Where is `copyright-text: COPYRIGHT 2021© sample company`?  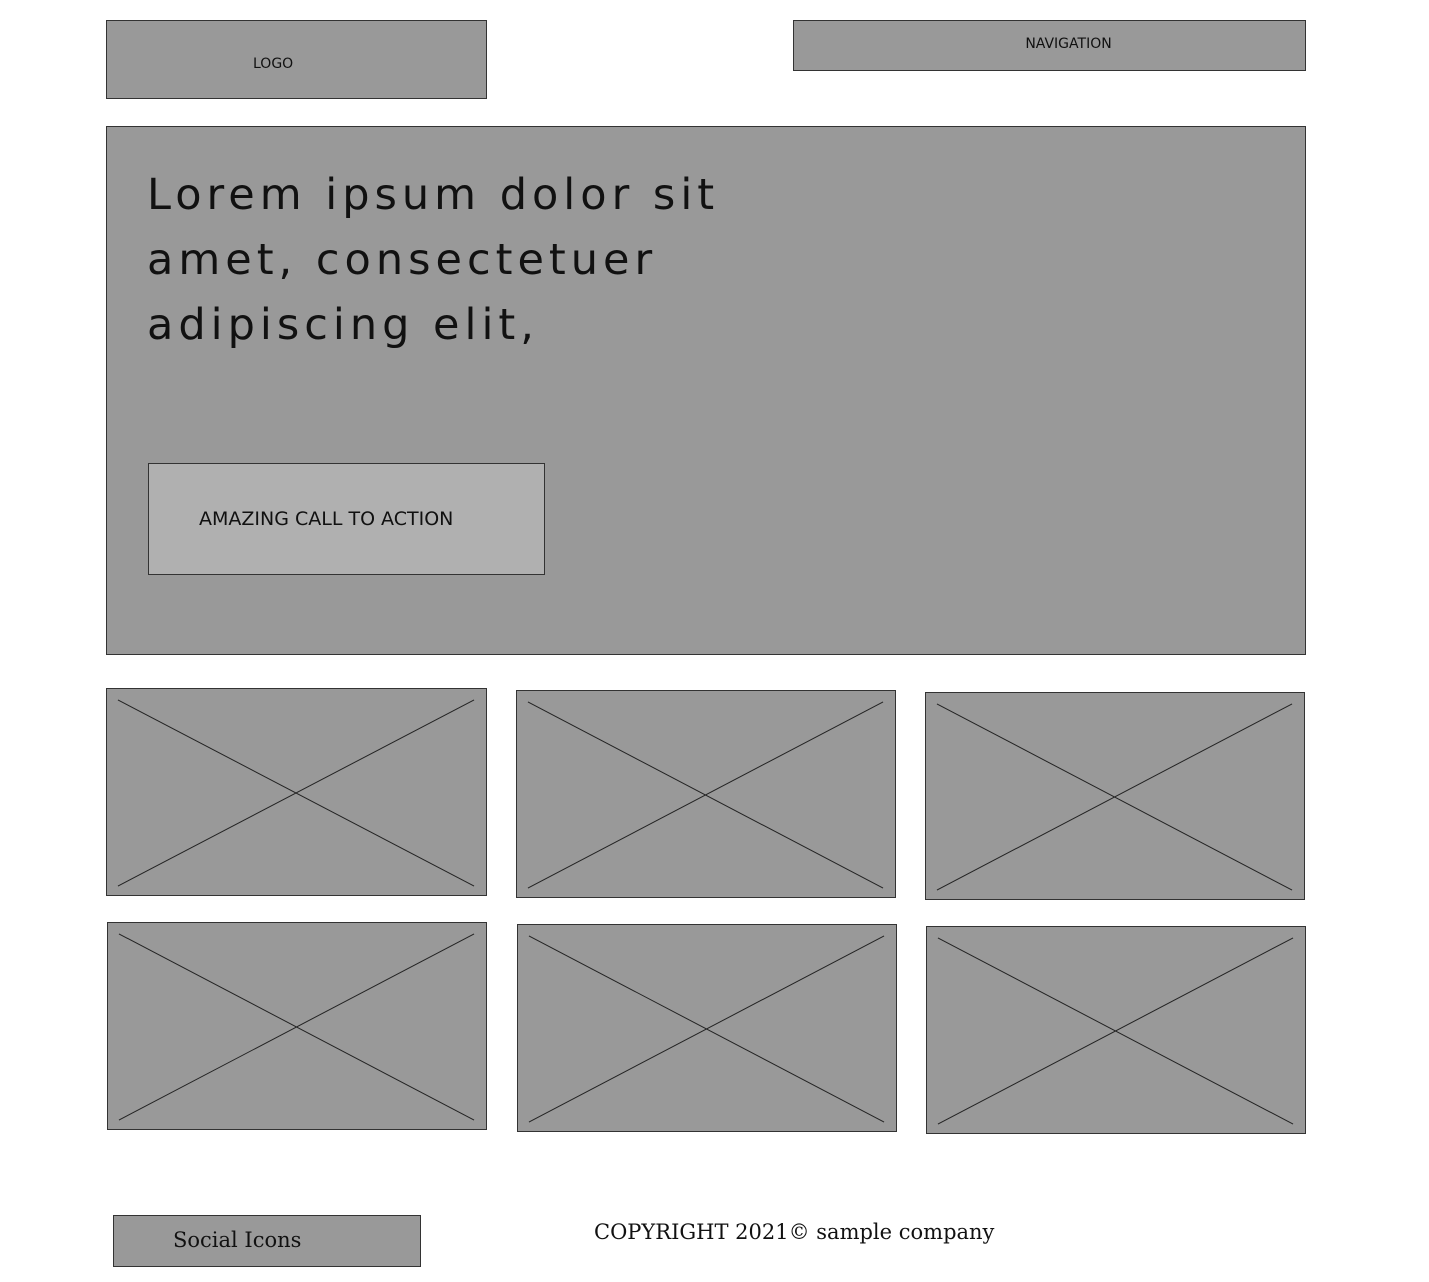
copyright-text: COPYRIGHT 2021© sample company is located at coordinates (794, 1232).